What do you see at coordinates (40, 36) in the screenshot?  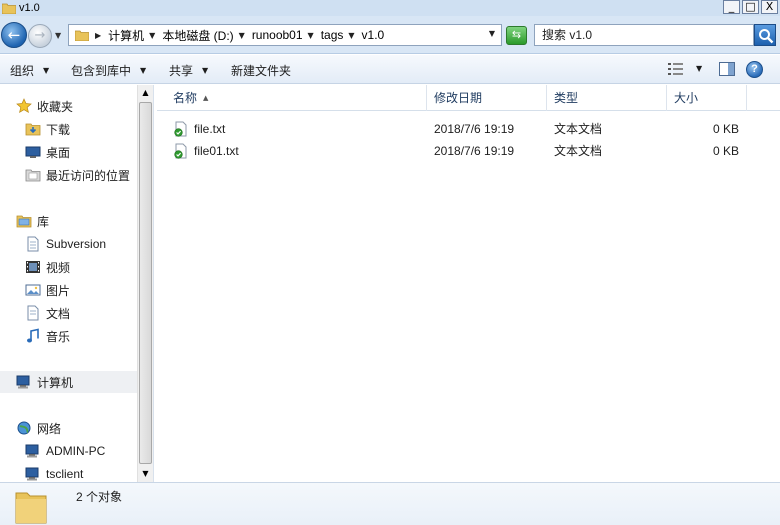 I see `forward-button: →` at bounding box center [40, 36].